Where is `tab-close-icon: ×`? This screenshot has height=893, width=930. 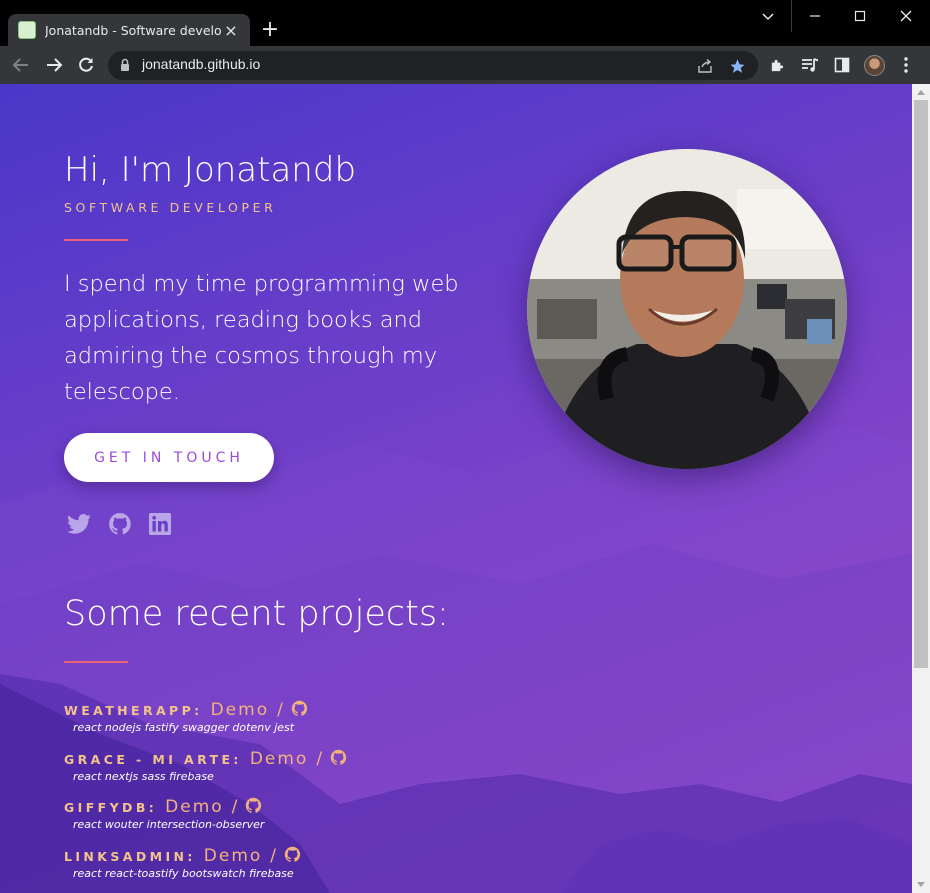
tab-close-icon: × is located at coordinates (231, 30).